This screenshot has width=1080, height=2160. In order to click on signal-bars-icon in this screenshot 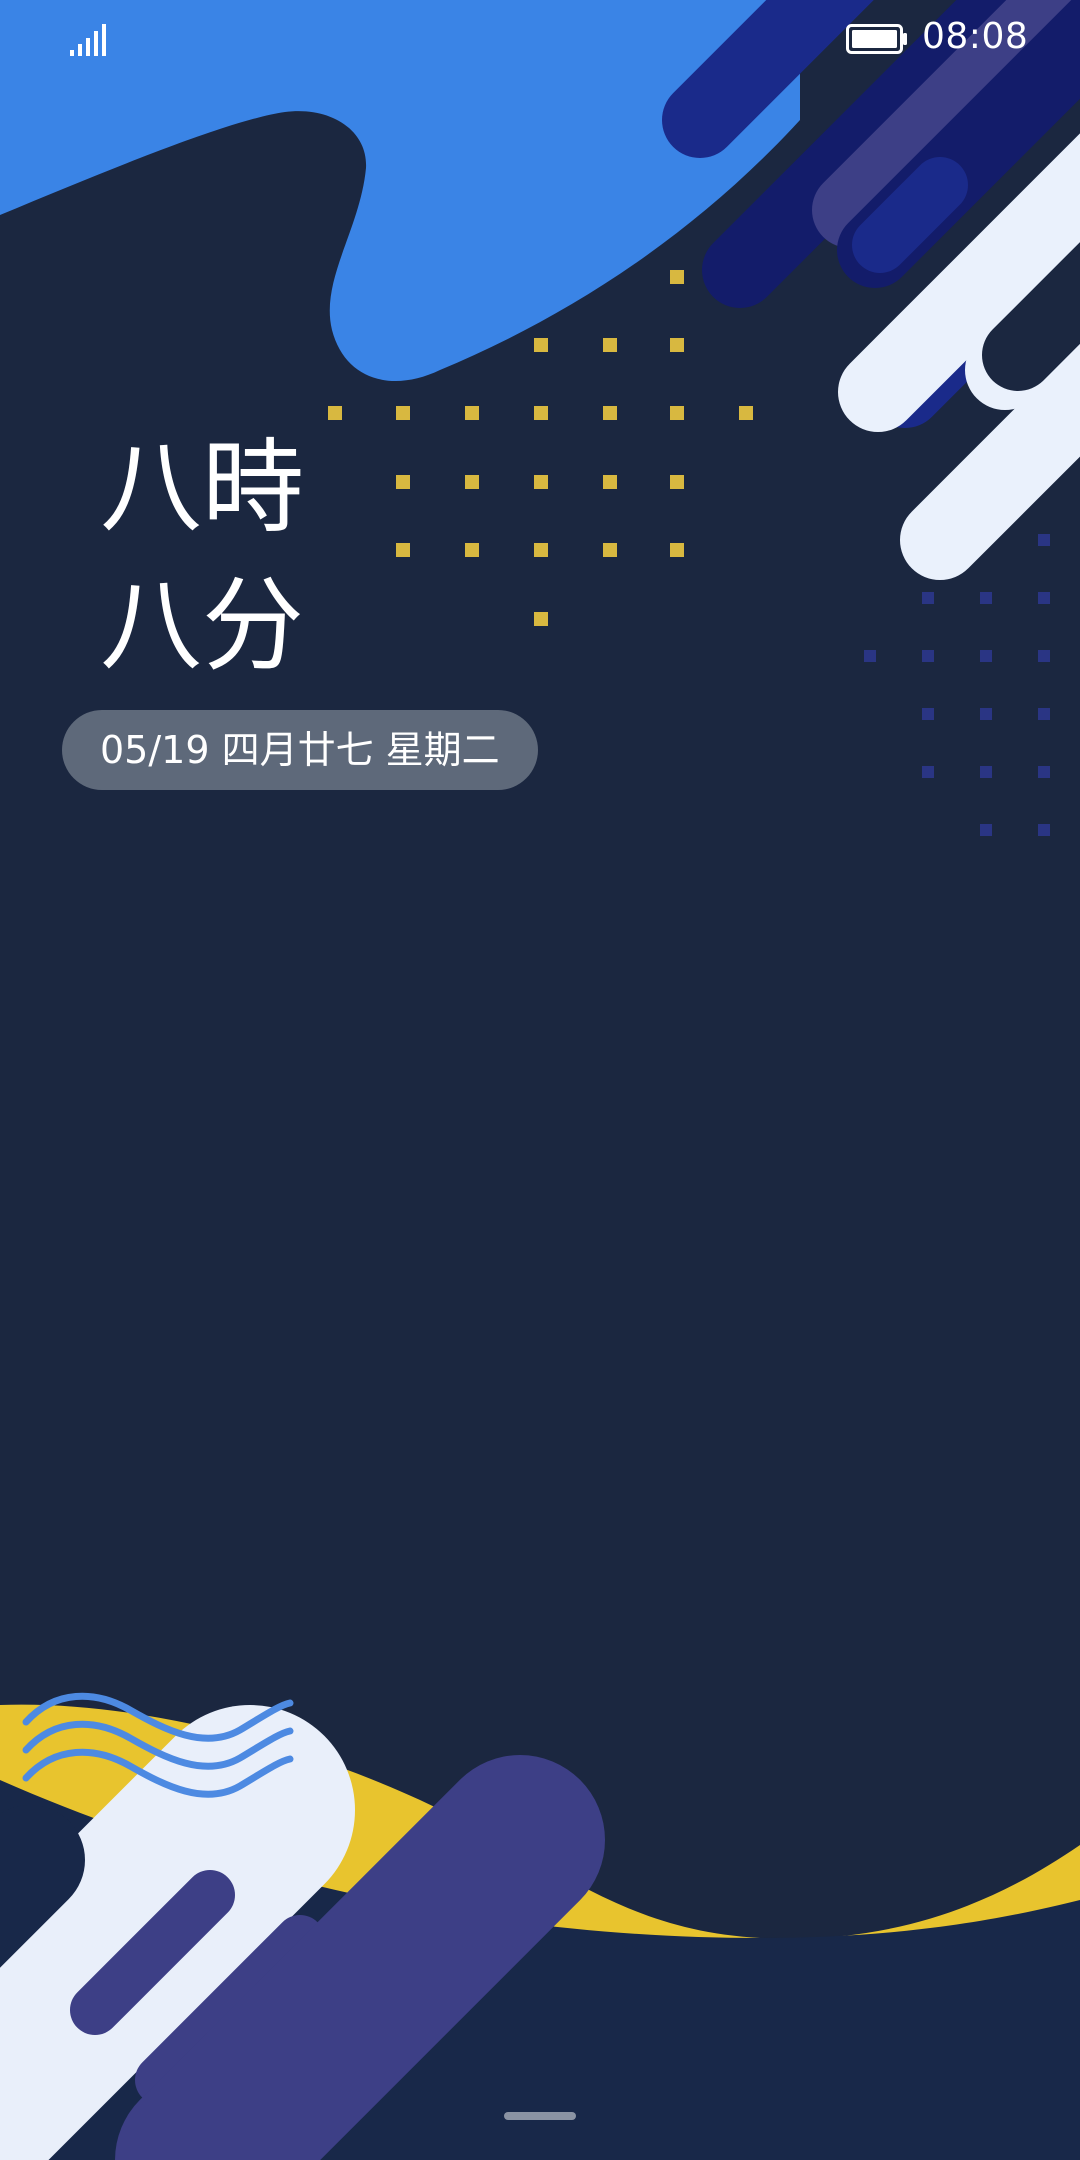, I will do `click(88, 40)`.